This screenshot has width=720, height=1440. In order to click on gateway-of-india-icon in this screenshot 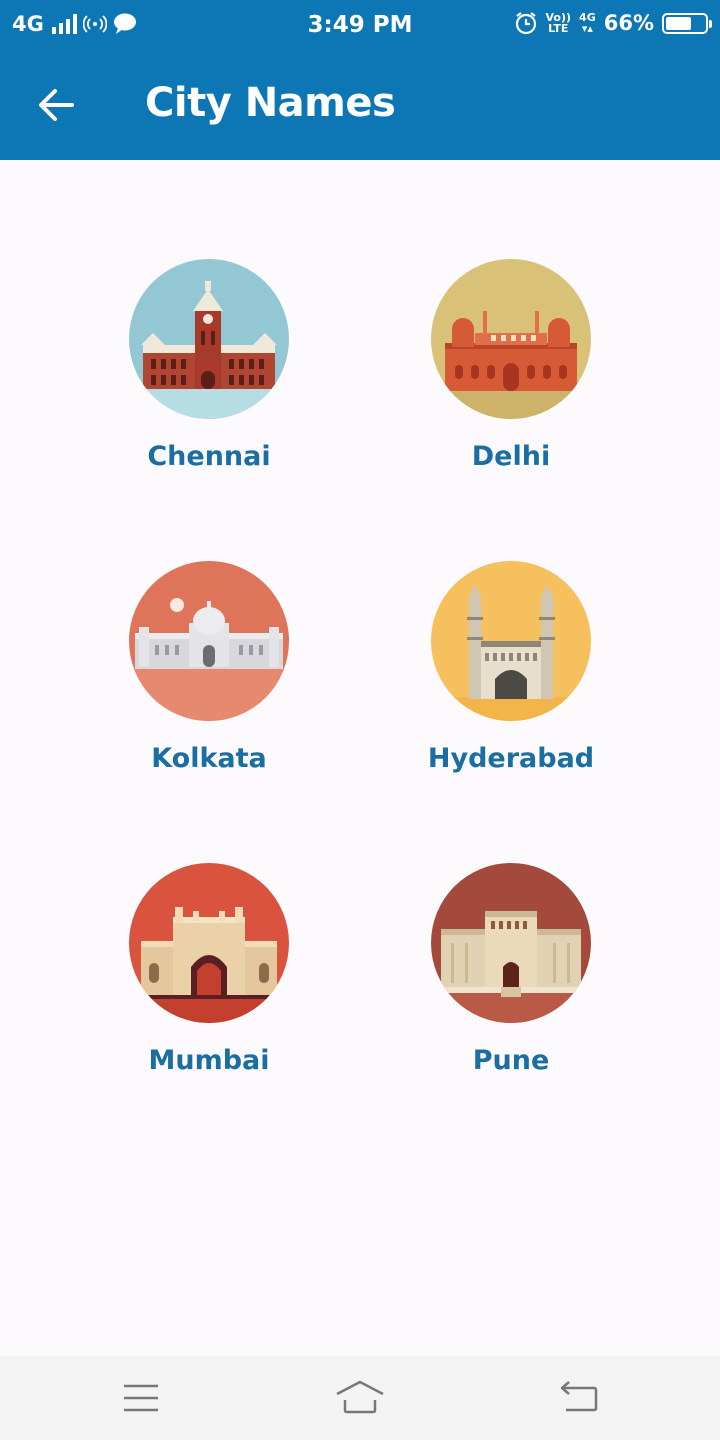, I will do `click(209, 943)`.